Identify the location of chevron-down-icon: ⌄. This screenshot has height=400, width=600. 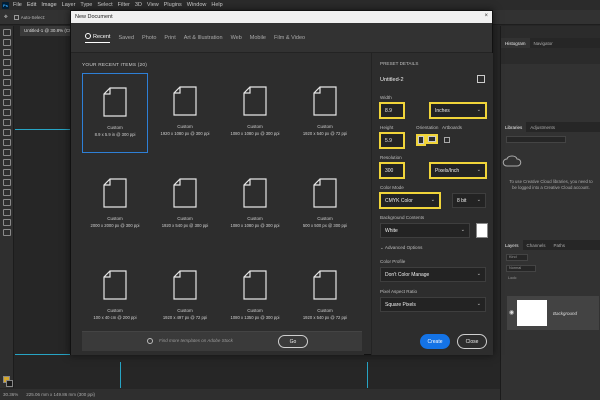
(478, 170).